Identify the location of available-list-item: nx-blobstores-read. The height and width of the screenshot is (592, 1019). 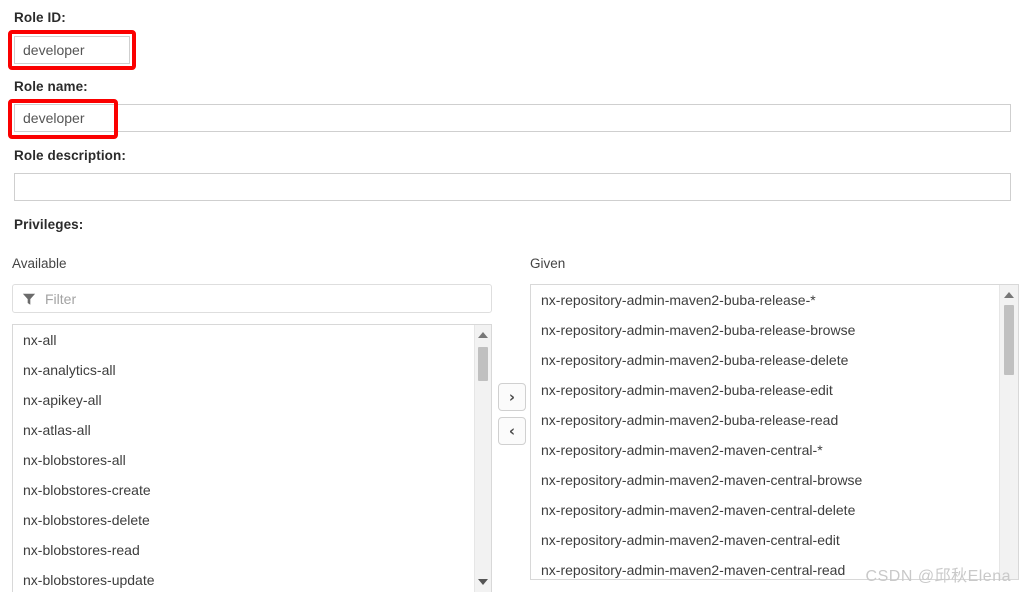
(243, 550).